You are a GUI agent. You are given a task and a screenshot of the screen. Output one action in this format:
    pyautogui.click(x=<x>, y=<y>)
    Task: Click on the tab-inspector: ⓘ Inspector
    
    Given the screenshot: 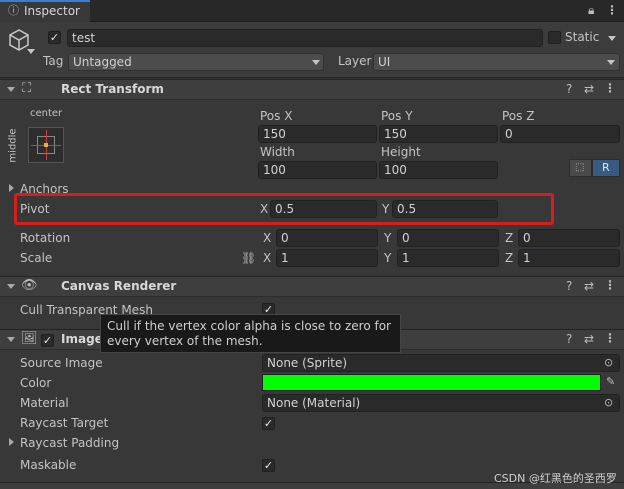 What is the action you would take?
    pyautogui.click(x=45, y=11)
    